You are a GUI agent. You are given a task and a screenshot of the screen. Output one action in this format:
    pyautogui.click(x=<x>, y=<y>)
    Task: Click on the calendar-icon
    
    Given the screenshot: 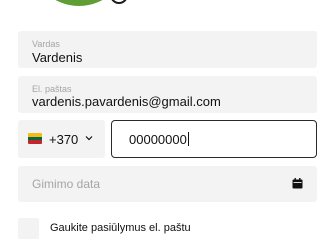 What is the action you would take?
    pyautogui.click(x=297, y=183)
    